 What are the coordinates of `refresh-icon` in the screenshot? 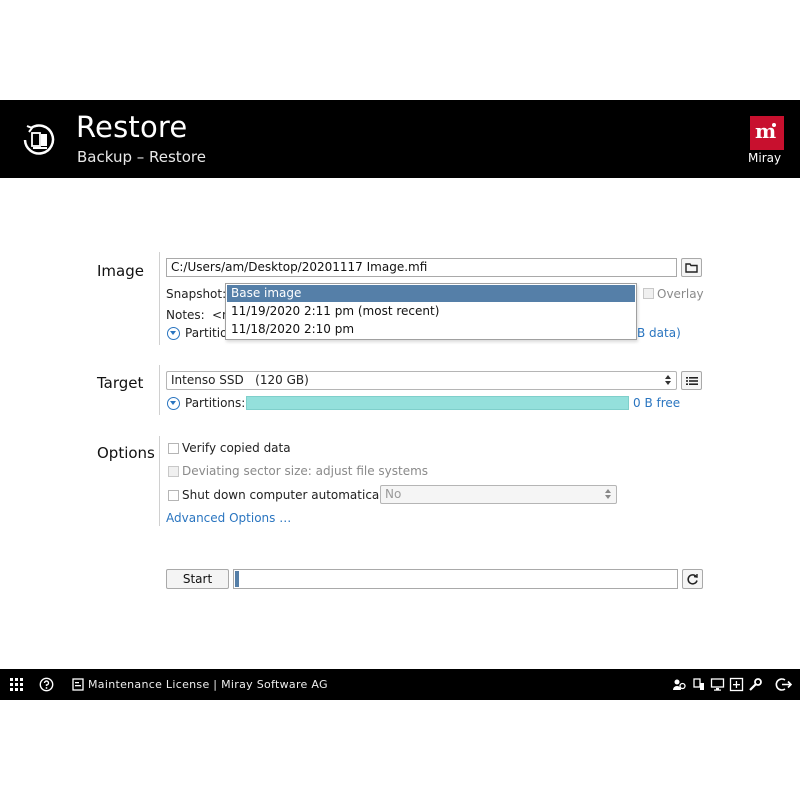 It's located at (692, 579).